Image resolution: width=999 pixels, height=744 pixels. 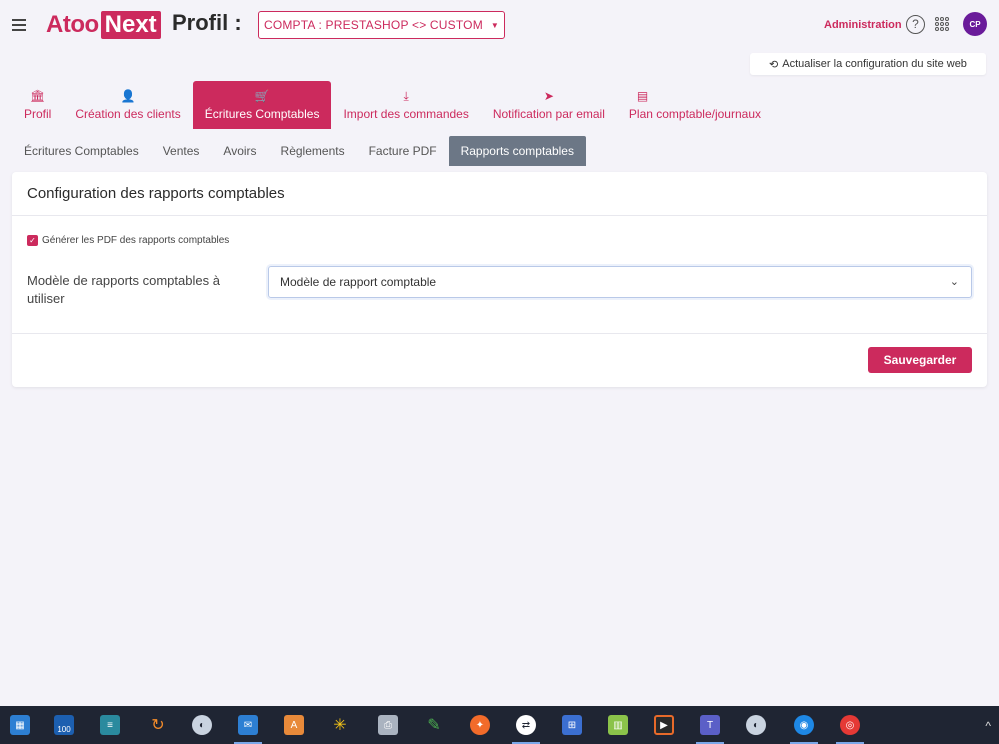 I want to click on cart-icon: 🛒, so click(x=262, y=95).